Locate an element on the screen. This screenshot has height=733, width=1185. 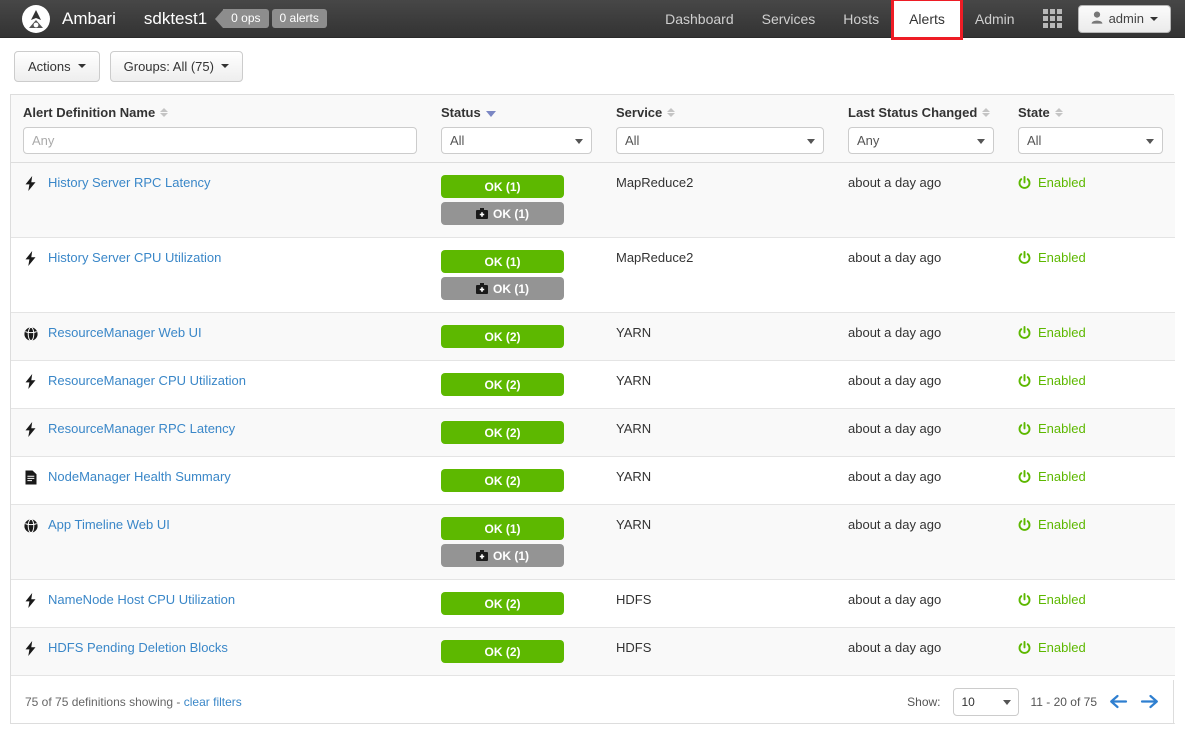
brand-name: Ambari is located at coordinates (89, 19).